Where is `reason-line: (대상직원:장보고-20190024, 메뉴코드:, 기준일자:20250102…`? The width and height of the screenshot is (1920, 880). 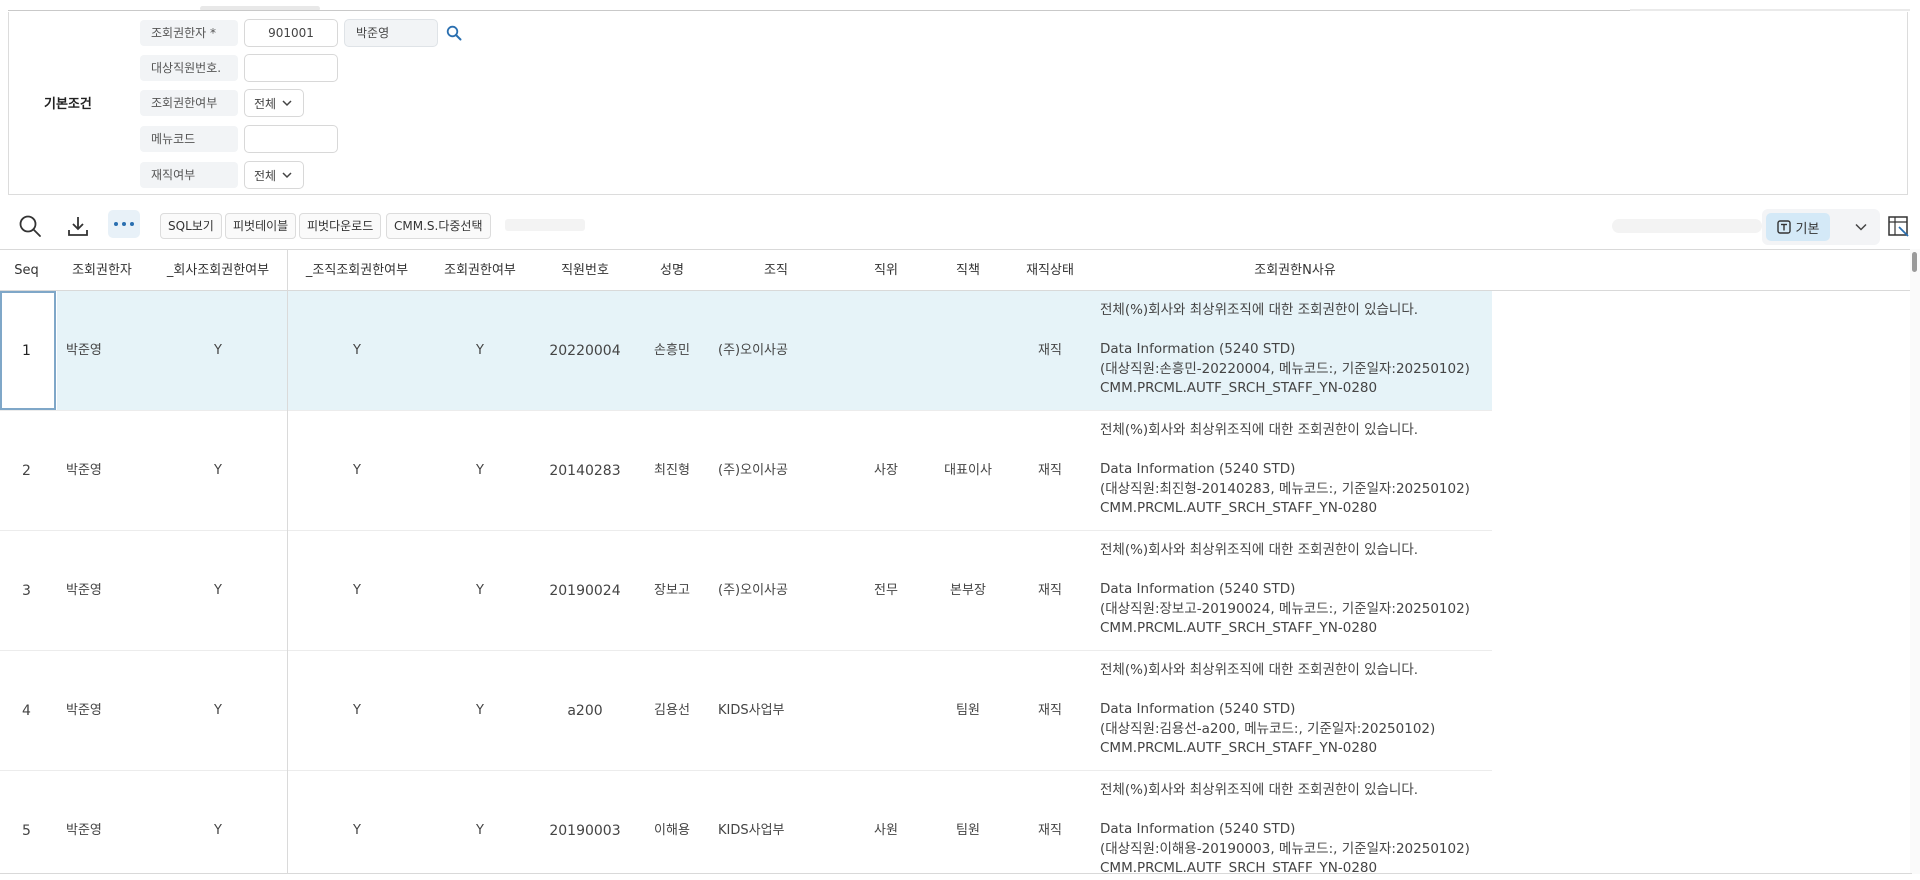 reason-line: (대상직원:장보고-20190024, 메뉴코드:, 기준일자:20250102… is located at coordinates (1285, 608).